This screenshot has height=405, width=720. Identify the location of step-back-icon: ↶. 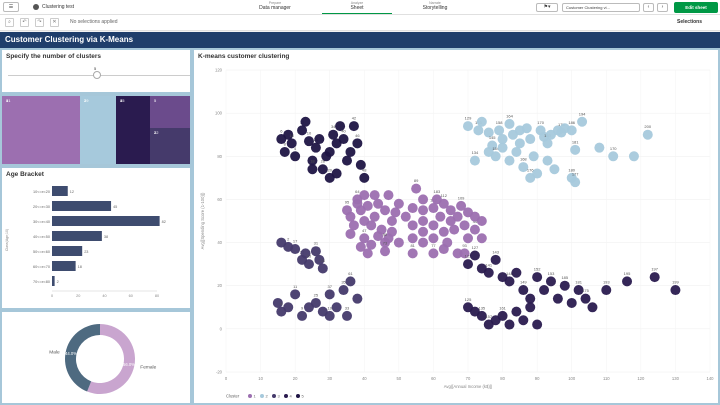
(24, 22).